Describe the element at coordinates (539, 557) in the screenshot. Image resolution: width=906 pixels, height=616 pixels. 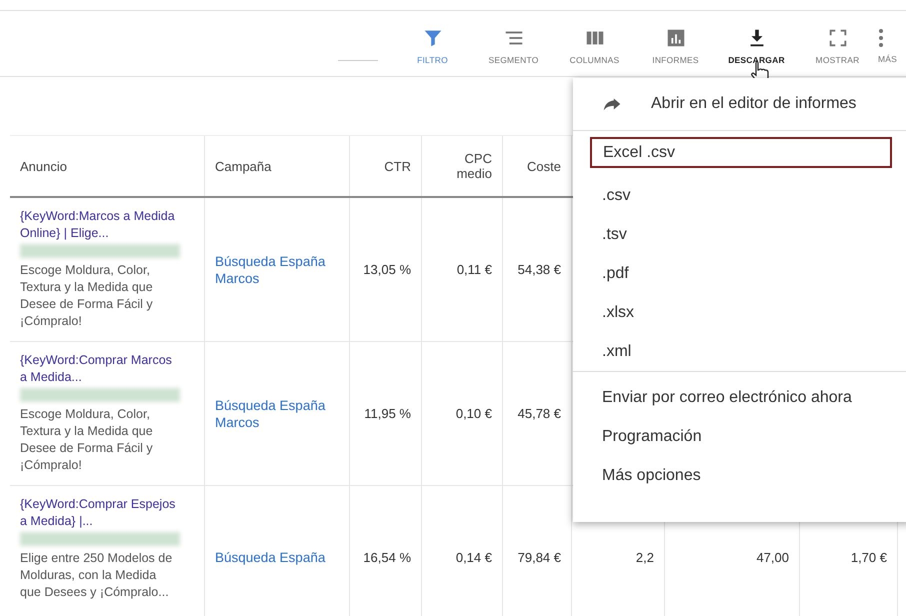
I see `table-cell: 79,84 €` at that location.